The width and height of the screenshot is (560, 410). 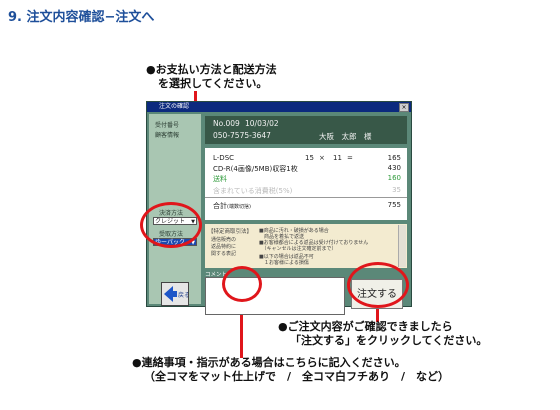 I want to click on item-amount: 165, so click(x=394, y=158).